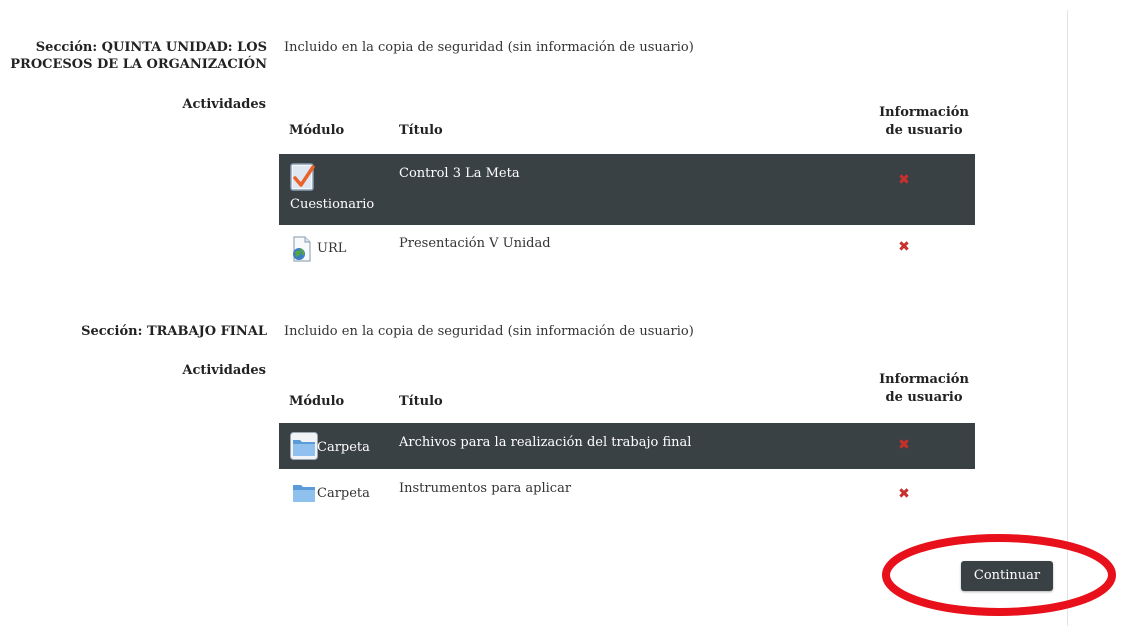 The width and height of the screenshot is (1121, 626). I want to click on continue-button: Continuar, so click(1007, 576).